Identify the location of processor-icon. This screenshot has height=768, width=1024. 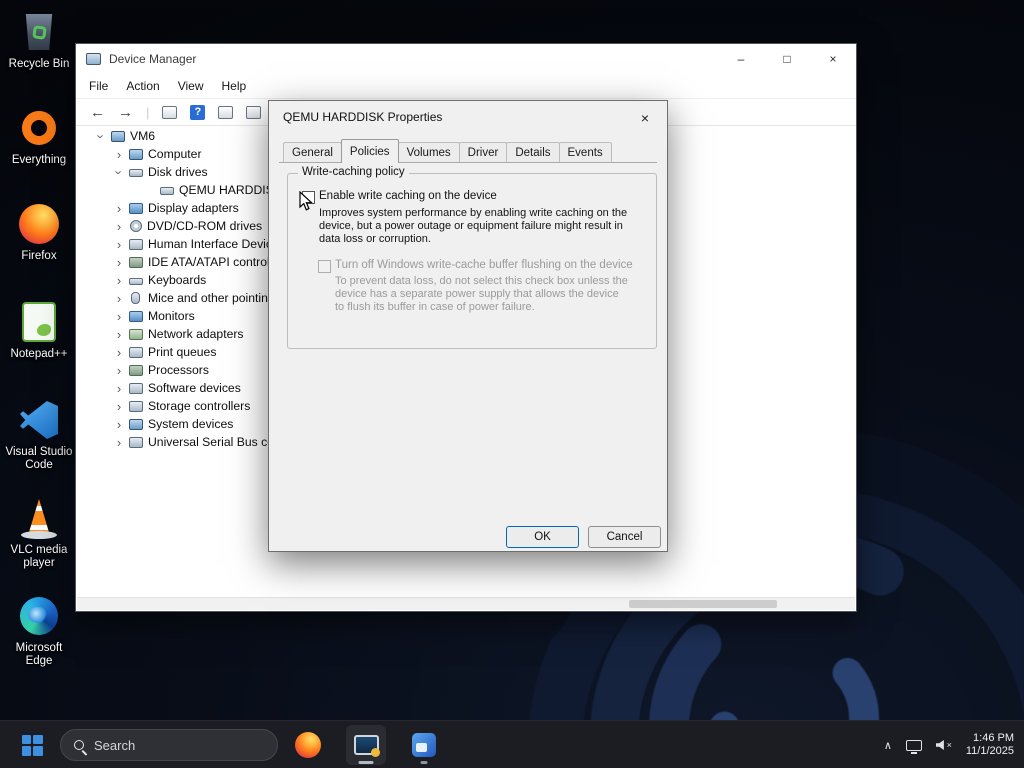
(136, 370).